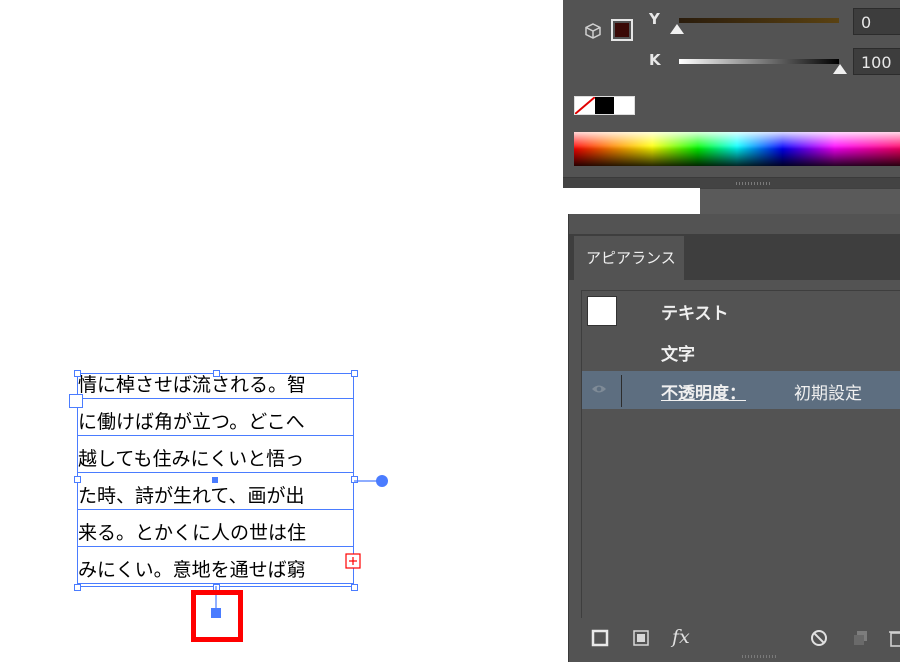 Image resolution: width=900 pixels, height=662 pixels. Describe the element at coordinates (372, 481) in the screenshot. I see `area-type-widget-icon` at that location.